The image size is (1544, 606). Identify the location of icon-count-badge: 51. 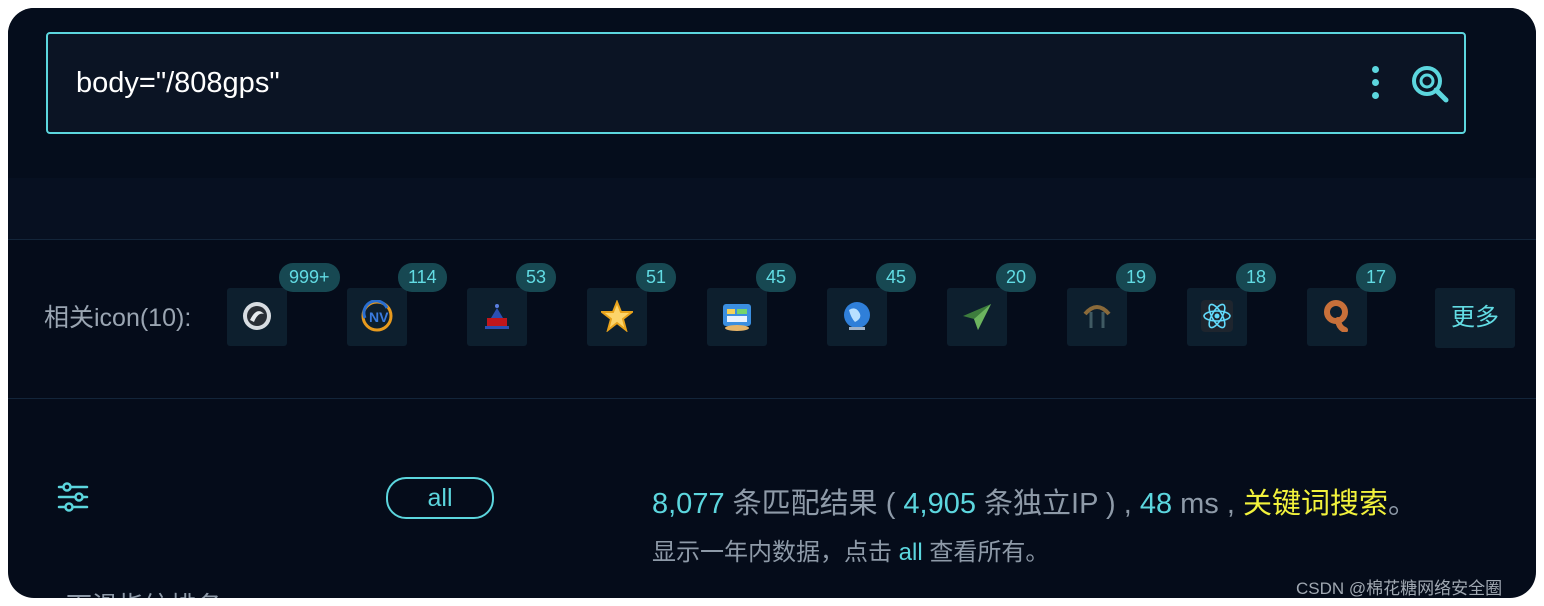
(656, 277).